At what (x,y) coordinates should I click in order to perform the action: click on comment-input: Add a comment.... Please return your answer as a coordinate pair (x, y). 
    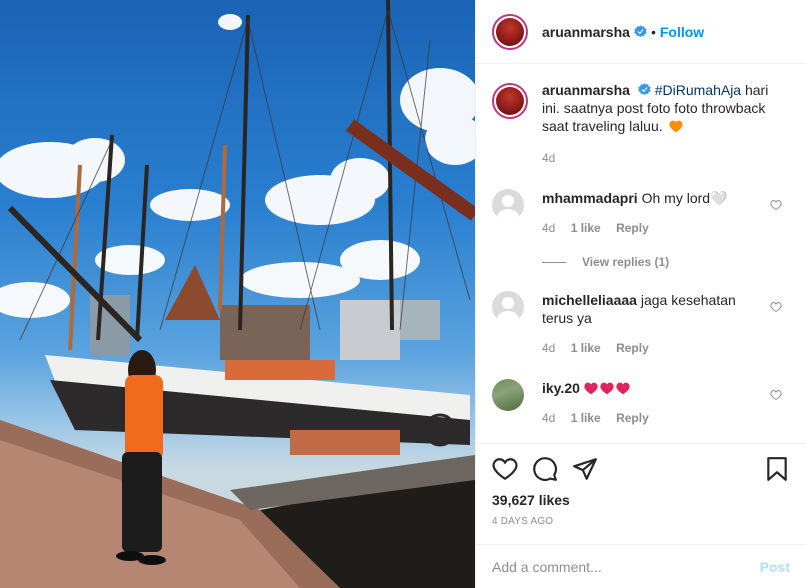
    Looking at the image, I should click on (626, 567).